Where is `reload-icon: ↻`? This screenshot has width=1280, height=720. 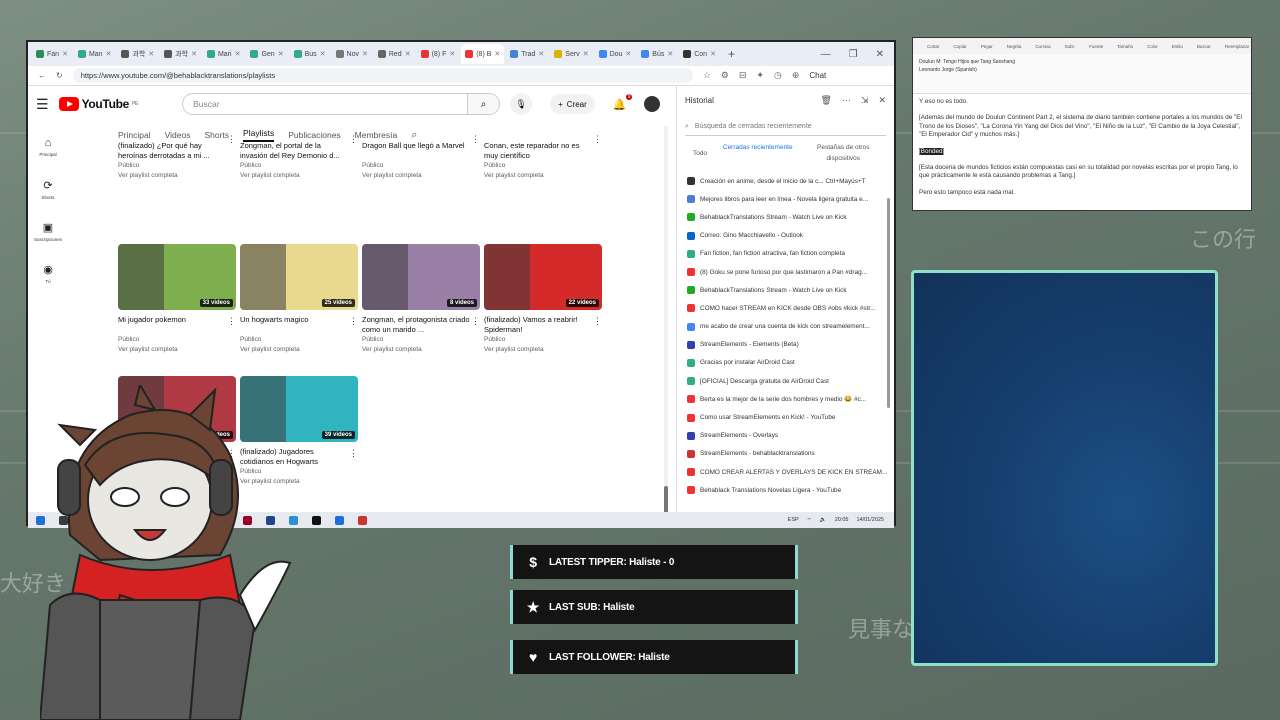
reload-icon: ↻ is located at coordinates (59, 75).